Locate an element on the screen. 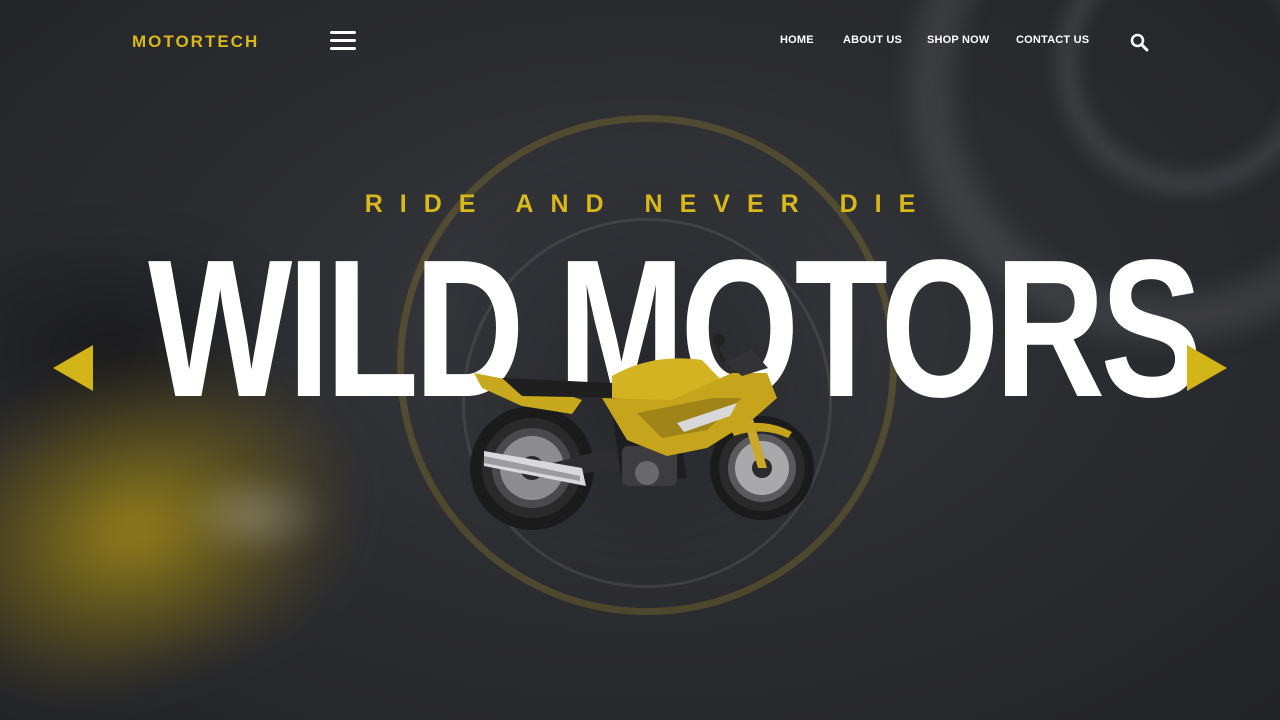 This screenshot has height=720, width=1280. nav-item-about-us: ABOUT US is located at coordinates (872, 40).